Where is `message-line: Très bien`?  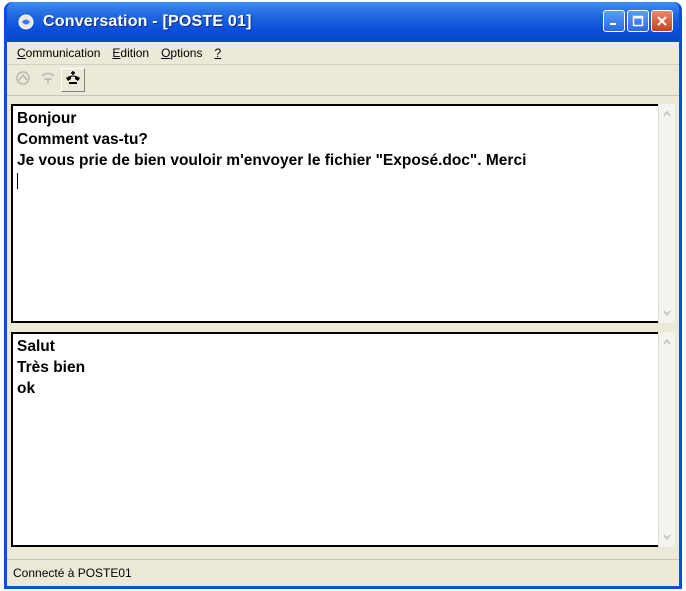
message-line: Très bien is located at coordinates (51, 367).